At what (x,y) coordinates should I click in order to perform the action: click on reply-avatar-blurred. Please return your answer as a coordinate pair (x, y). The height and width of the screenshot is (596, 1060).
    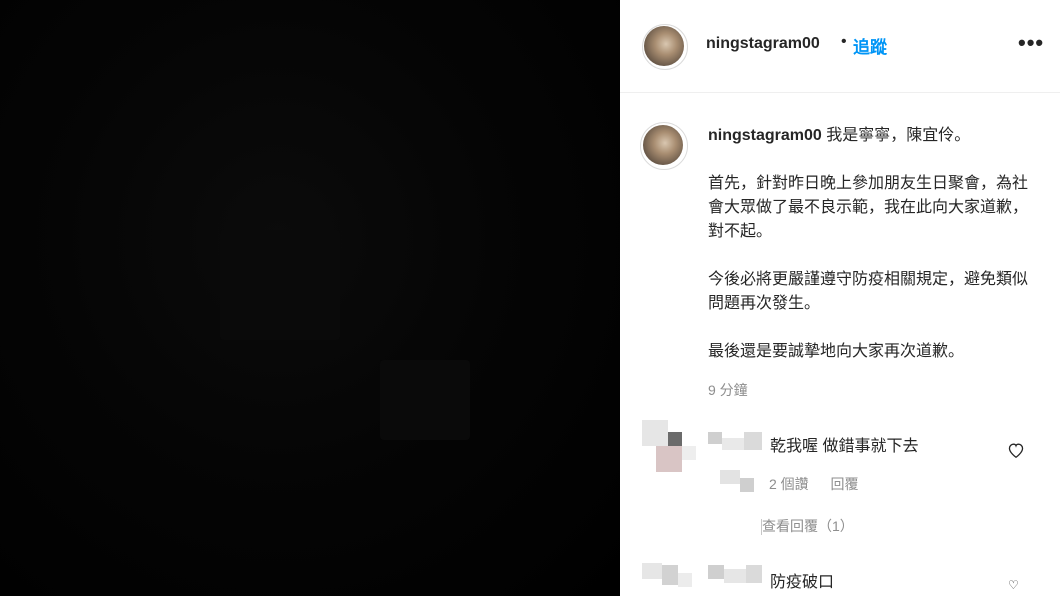
    Looking at the image, I should click on (740, 484).